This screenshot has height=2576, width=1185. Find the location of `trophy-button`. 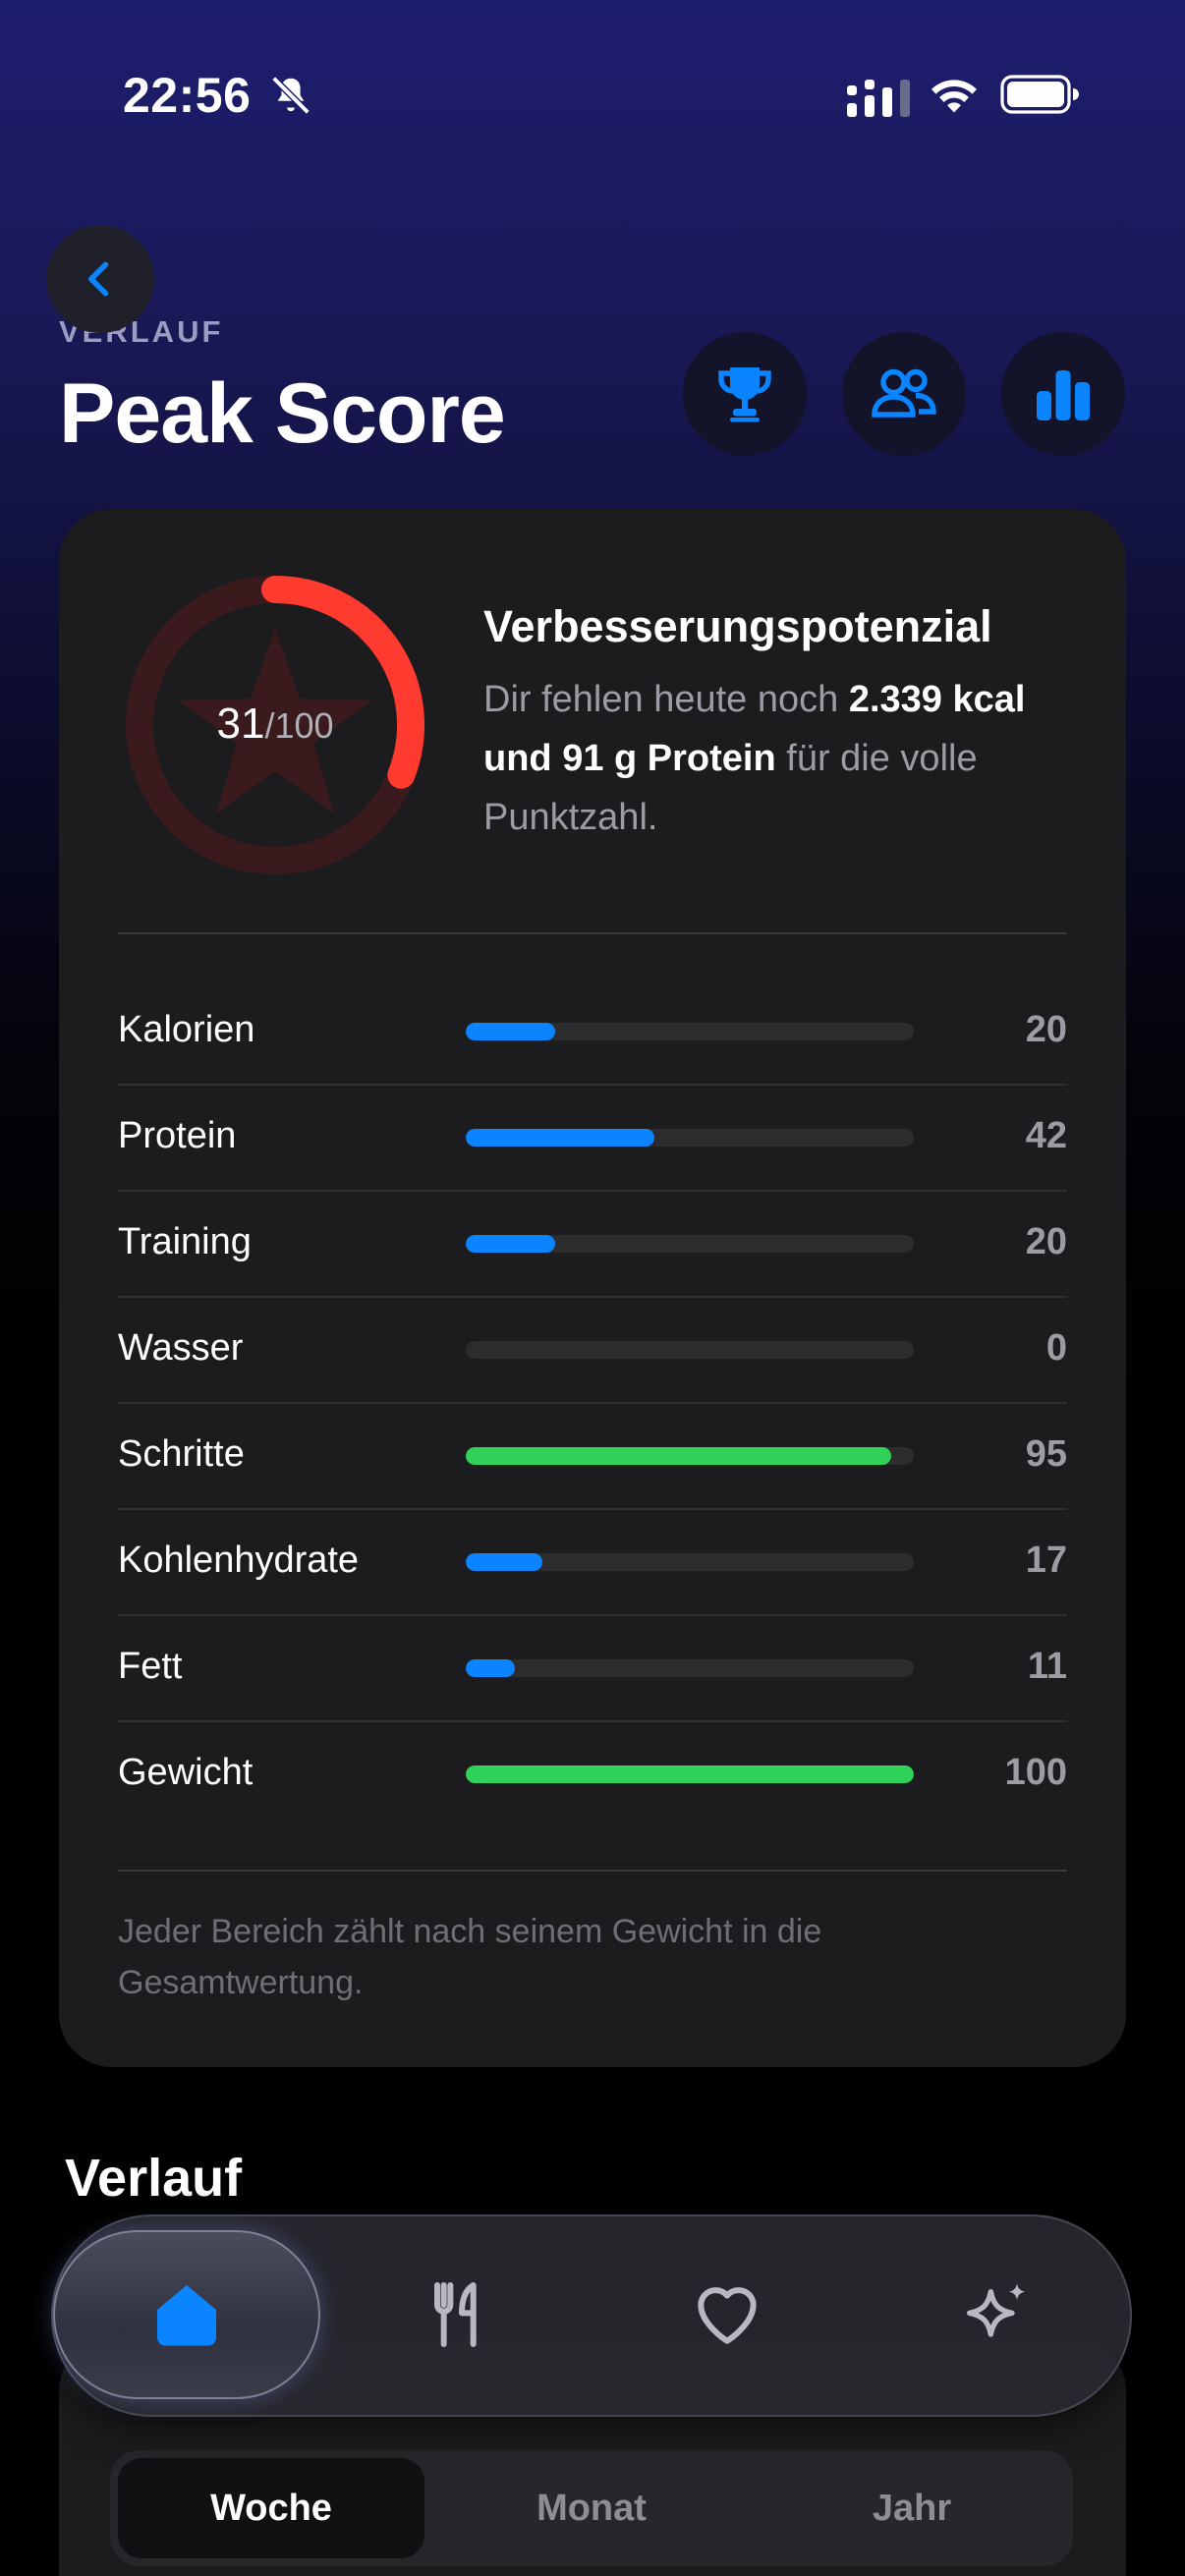

trophy-button is located at coordinates (745, 394).